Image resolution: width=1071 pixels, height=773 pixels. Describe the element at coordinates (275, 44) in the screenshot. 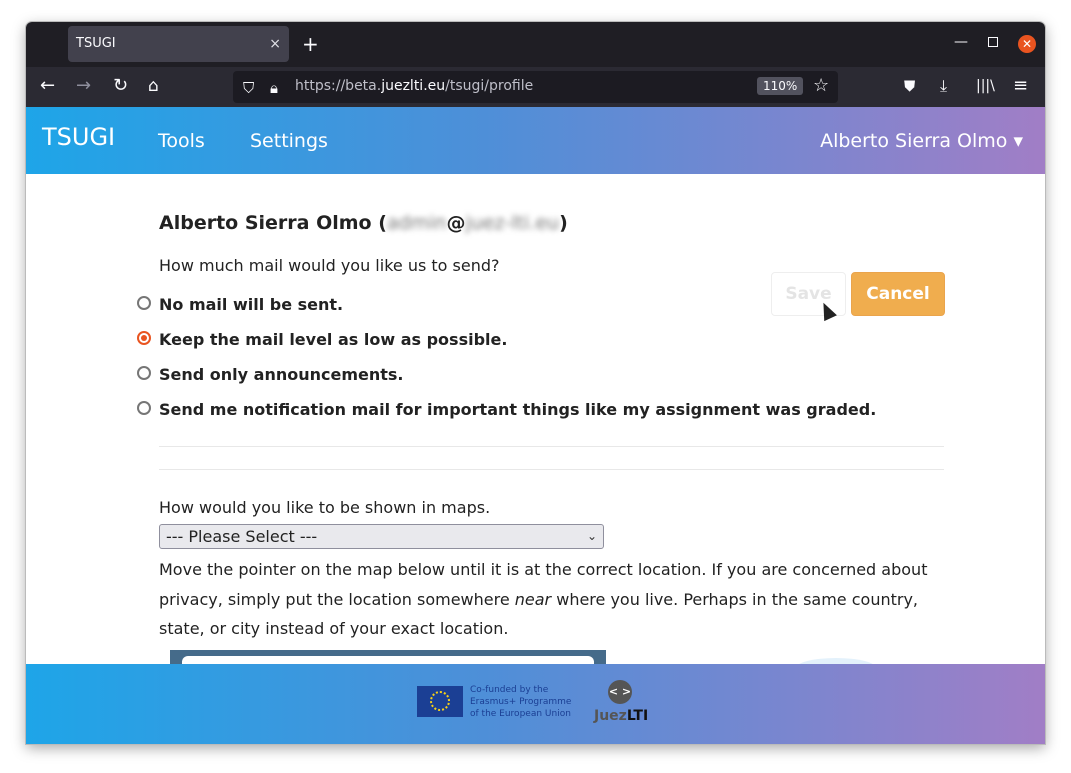

I see `close-tab-icon: ×` at that location.